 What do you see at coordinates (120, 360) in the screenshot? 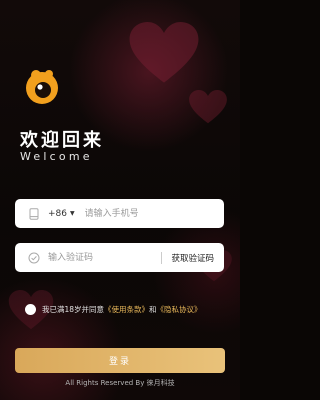
I see `login-button: 登录` at bounding box center [120, 360].